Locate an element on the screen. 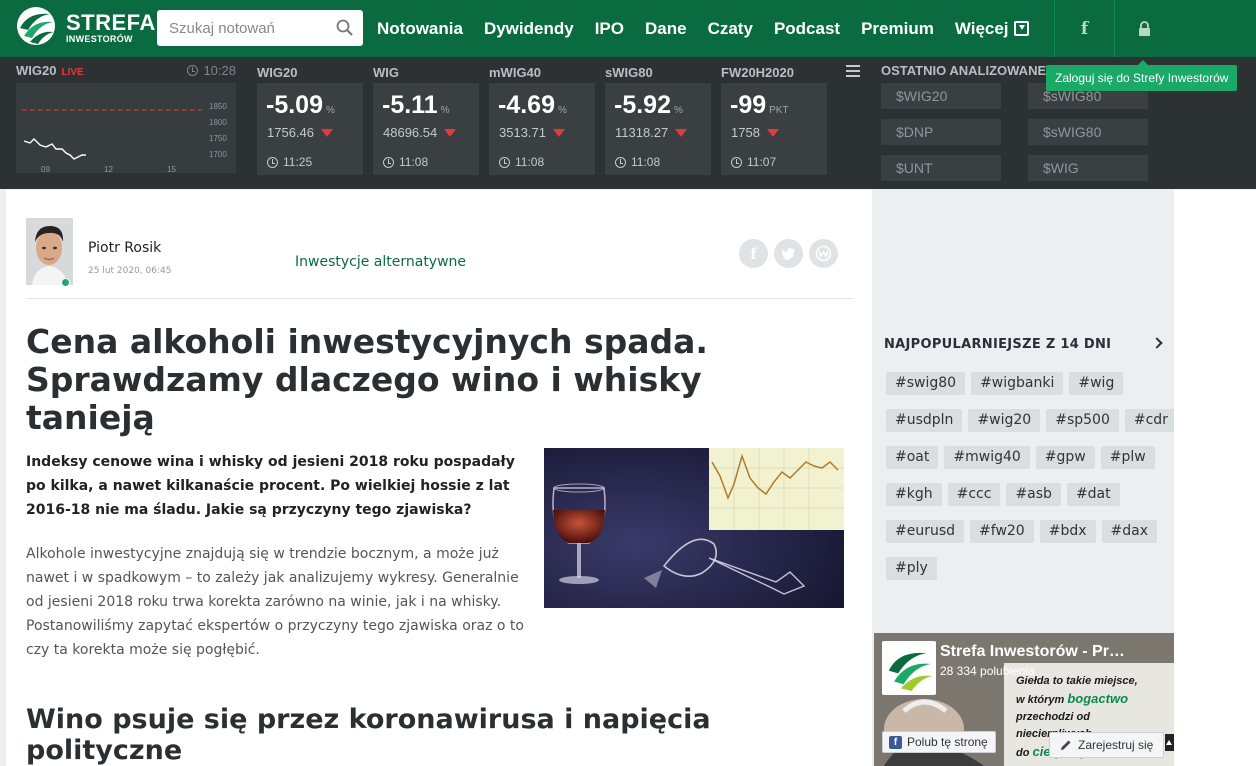  tag: #cdr is located at coordinates (1150, 420).